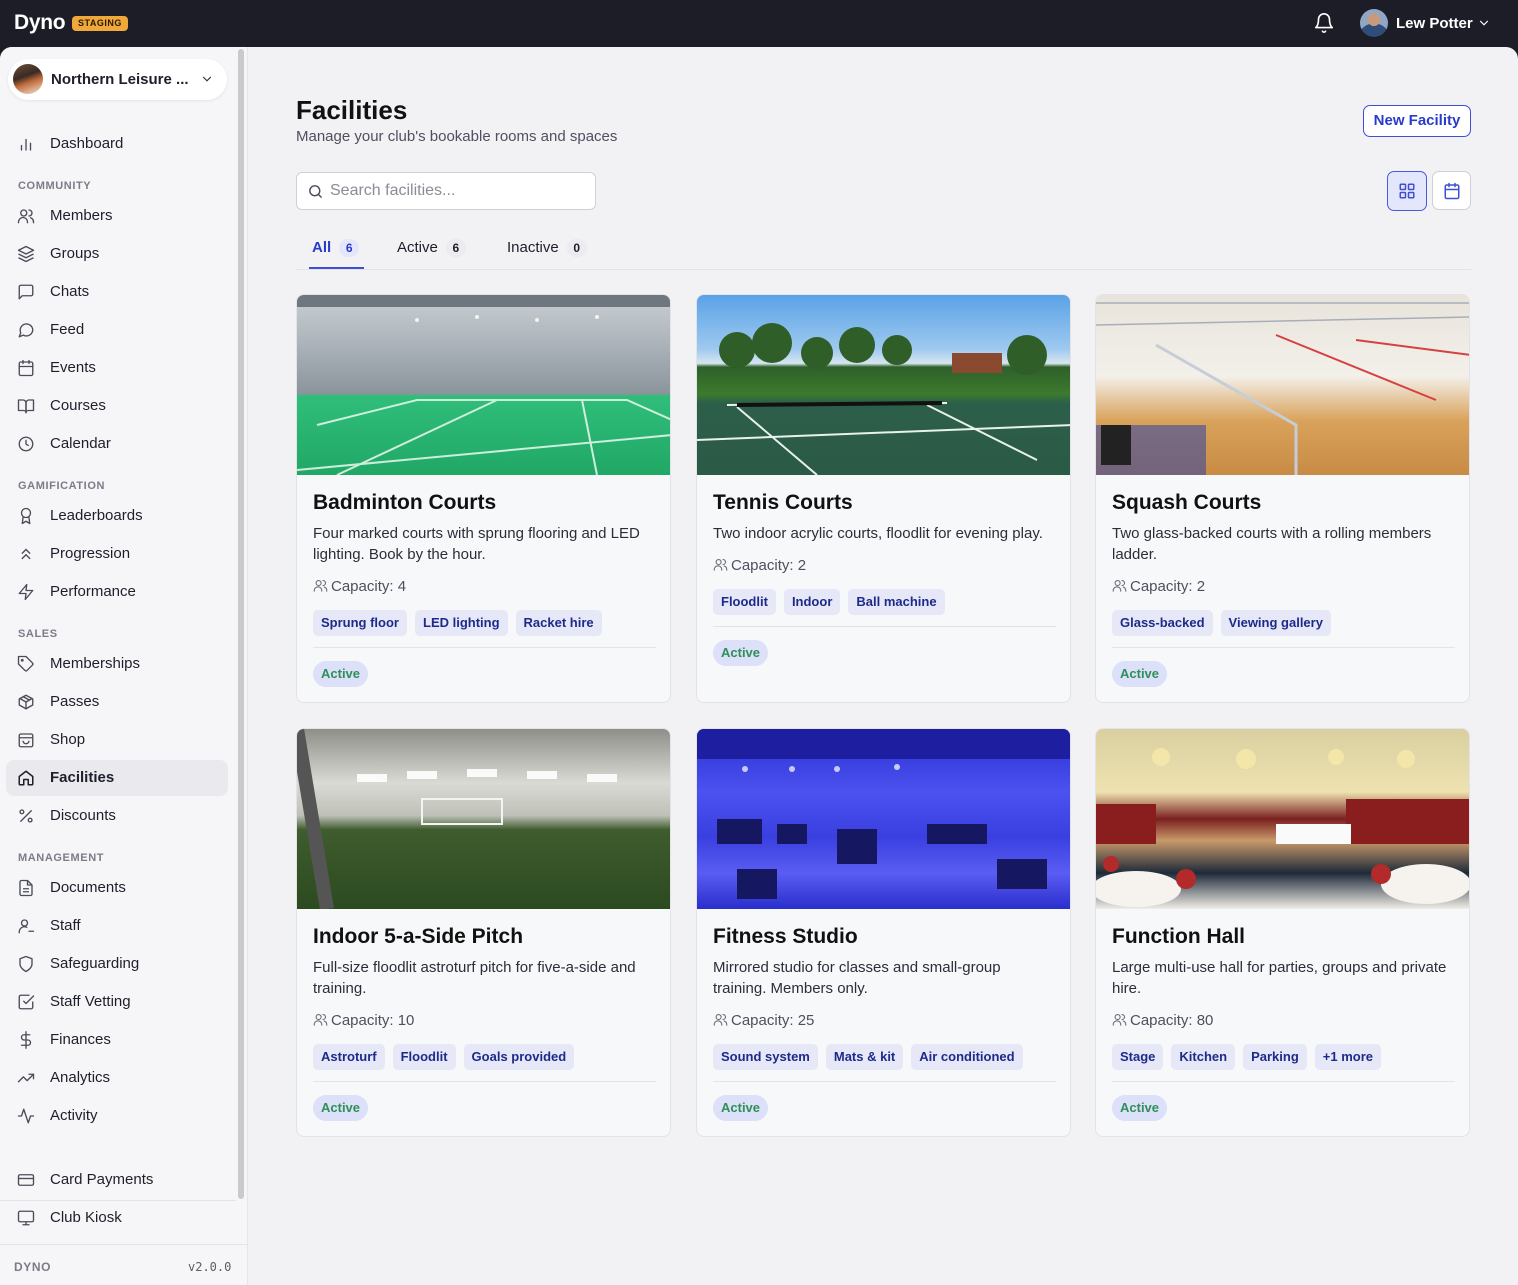 The height and width of the screenshot is (1285, 1518). I want to click on calendar-view-toggle, so click(1451, 190).